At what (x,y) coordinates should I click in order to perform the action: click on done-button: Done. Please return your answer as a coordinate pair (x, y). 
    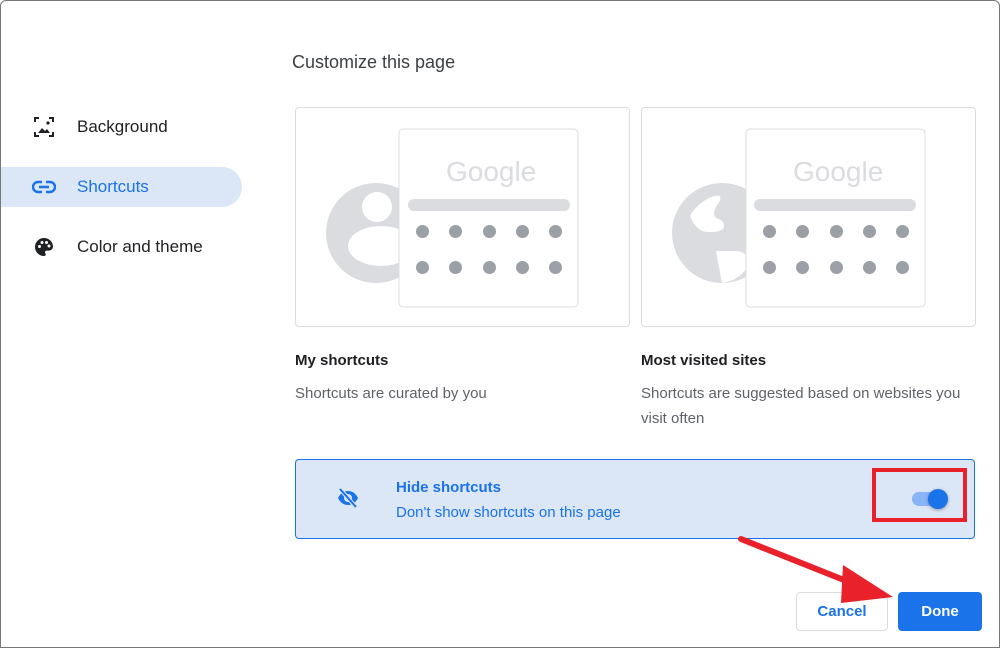
    Looking at the image, I should click on (940, 611).